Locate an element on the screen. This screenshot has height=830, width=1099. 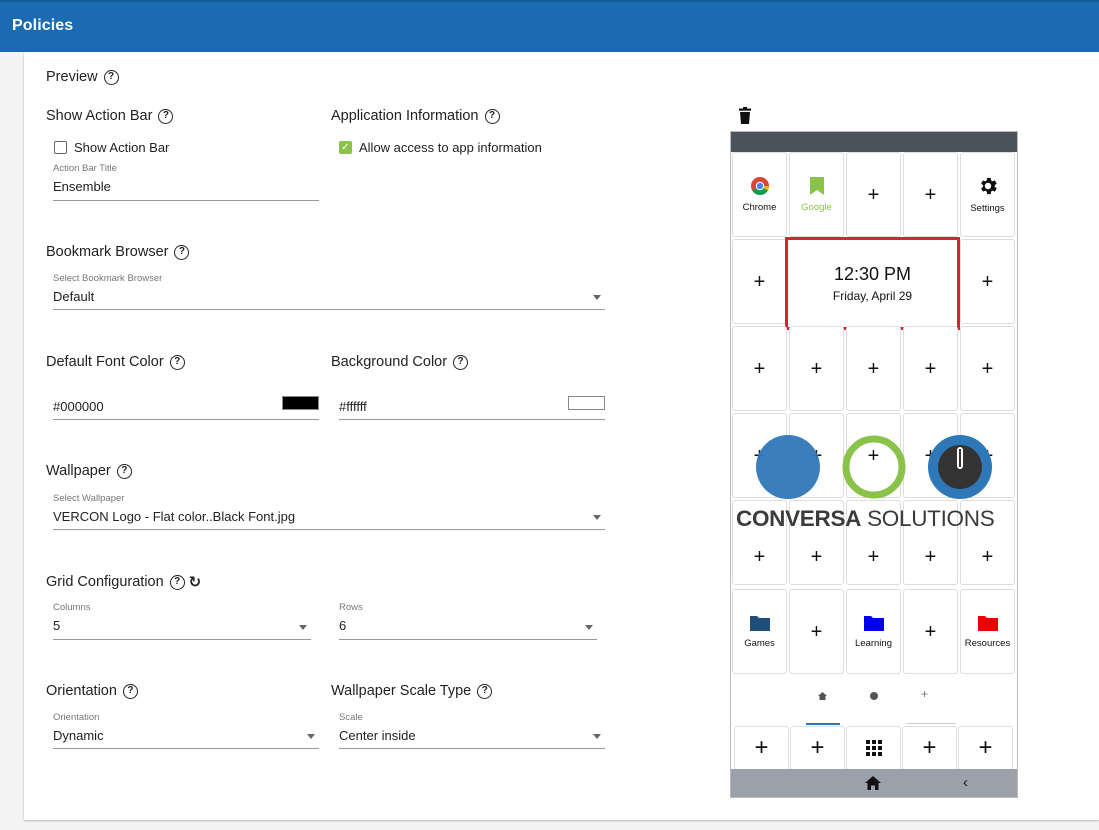
app-tile-settings: Settings is located at coordinates (987, 194).